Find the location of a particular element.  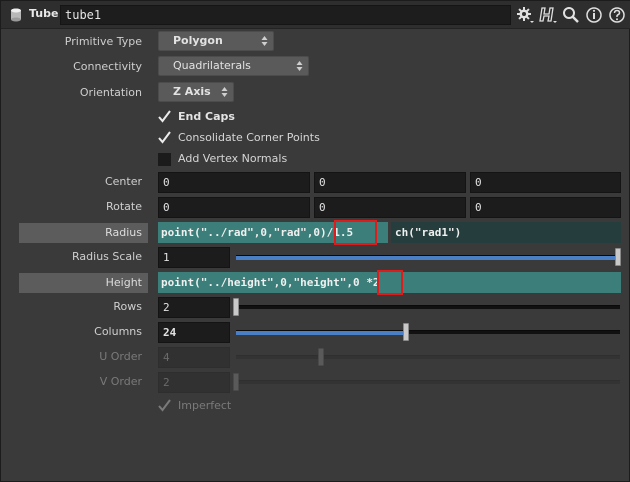

consolidate-label: Consolidate Corner Points is located at coordinates (249, 137).